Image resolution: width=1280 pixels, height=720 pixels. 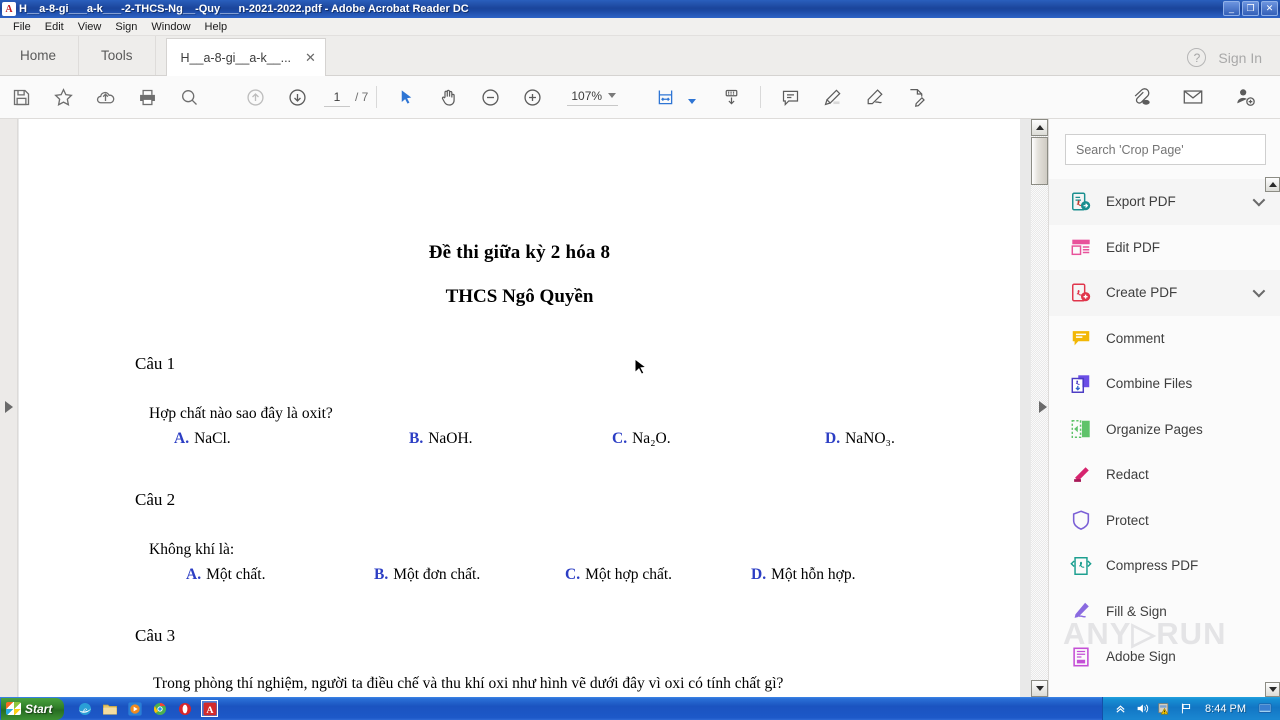 What do you see at coordinates (337, 97) in the screenshot?
I see `page-number-input` at bounding box center [337, 97].